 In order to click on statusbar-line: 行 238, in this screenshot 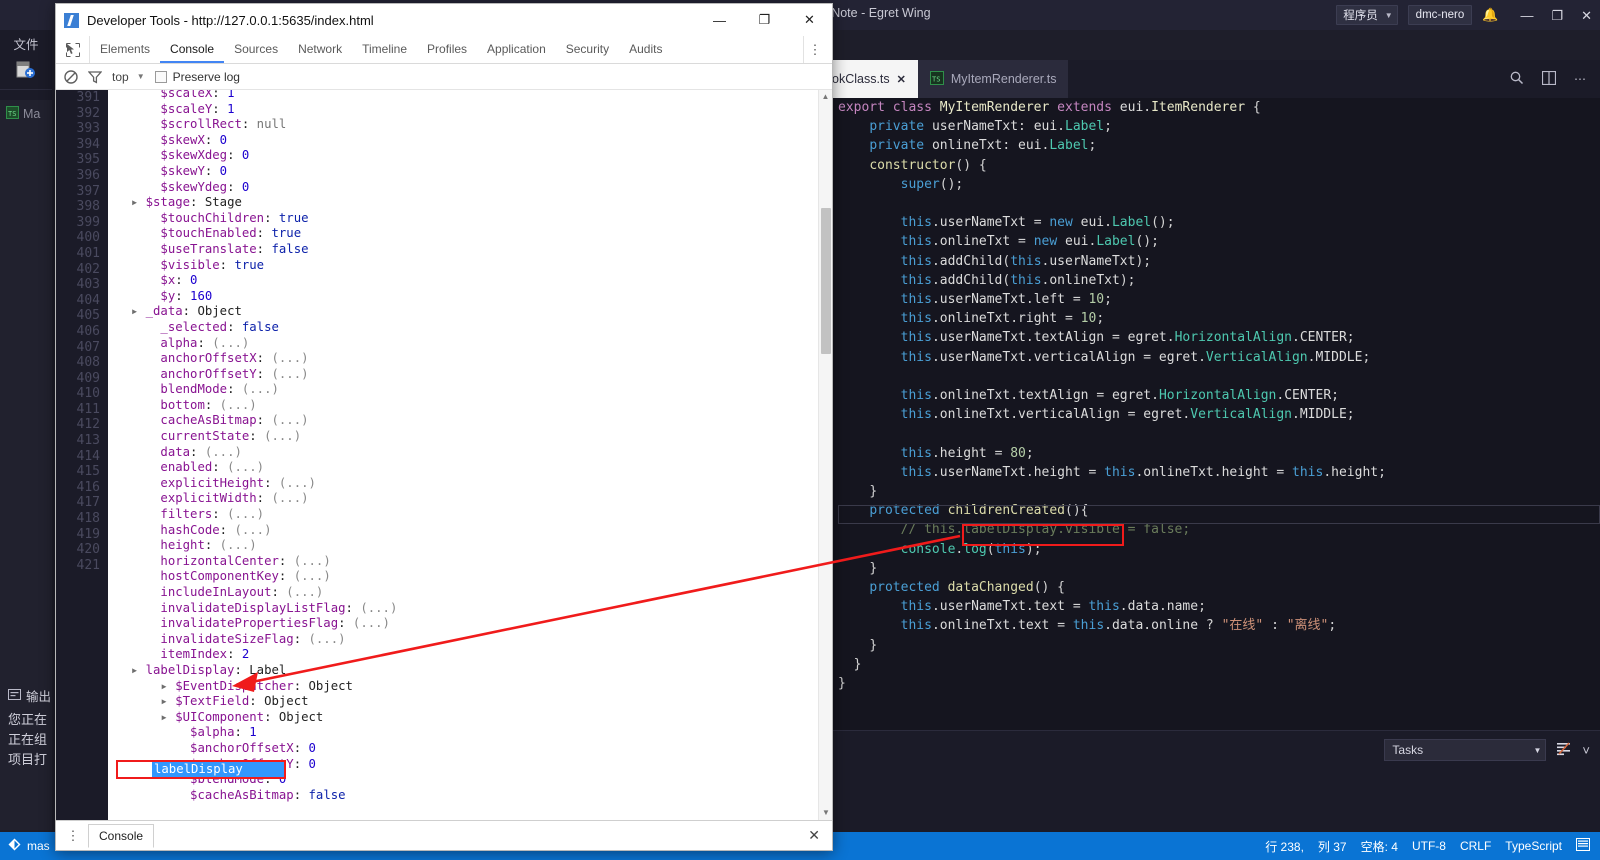, I will do `click(1284, 846)`.